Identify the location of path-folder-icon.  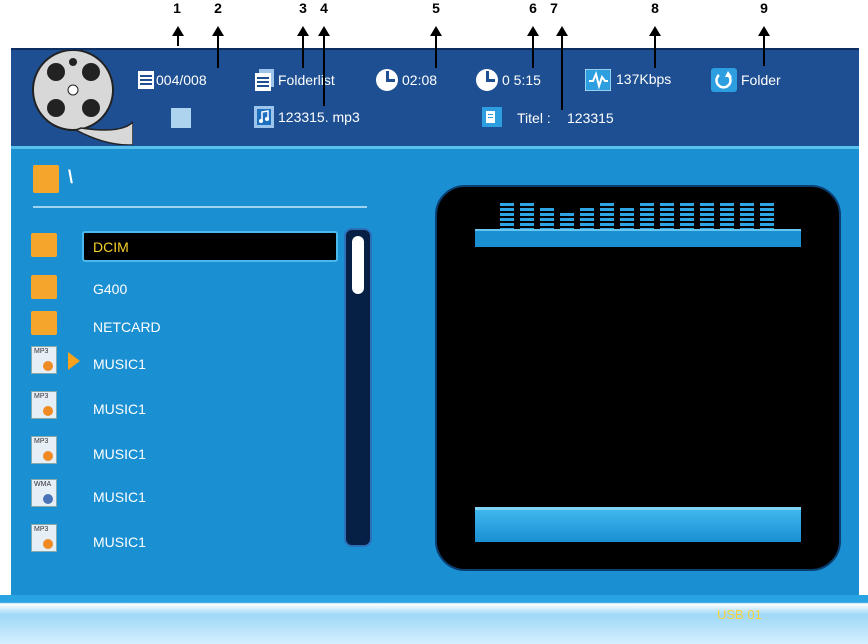
(46, 179).